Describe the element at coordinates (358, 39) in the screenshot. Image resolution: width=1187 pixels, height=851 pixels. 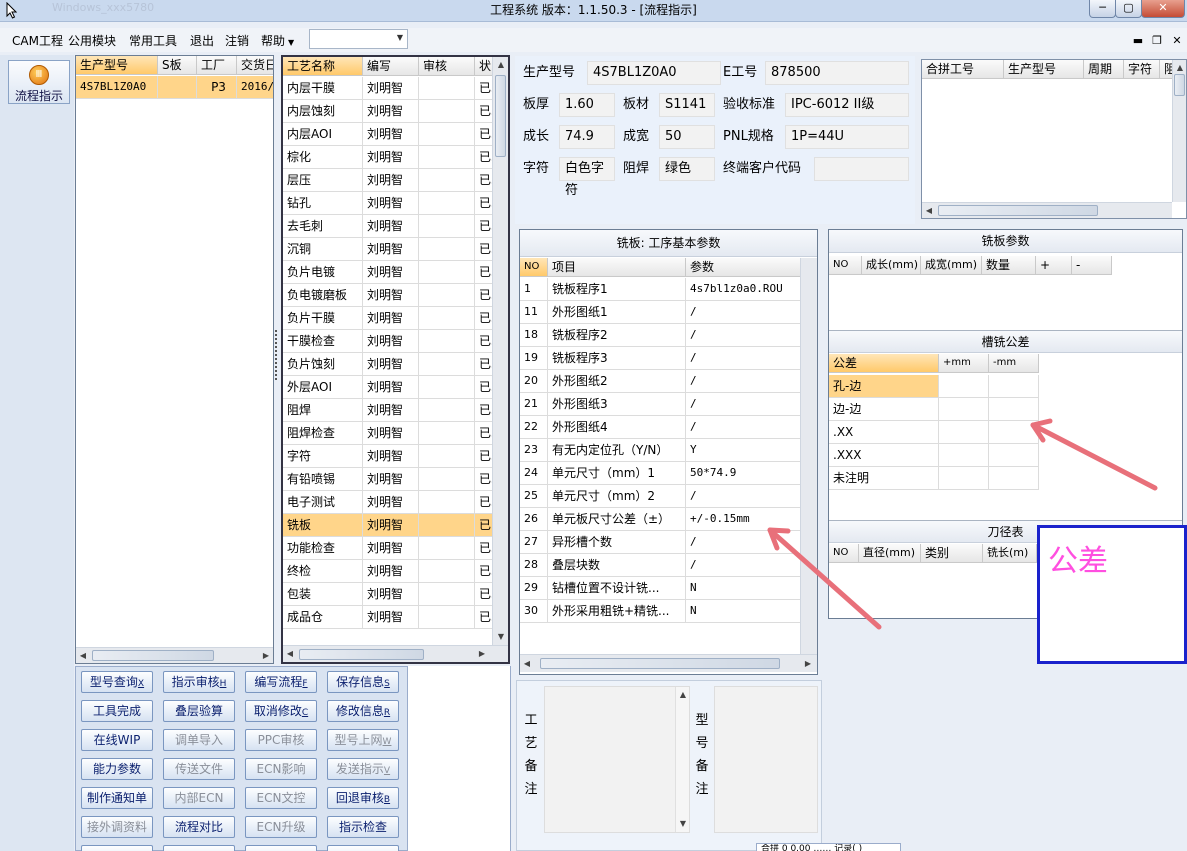
I see `menu-combo-select: ▼` at that location.